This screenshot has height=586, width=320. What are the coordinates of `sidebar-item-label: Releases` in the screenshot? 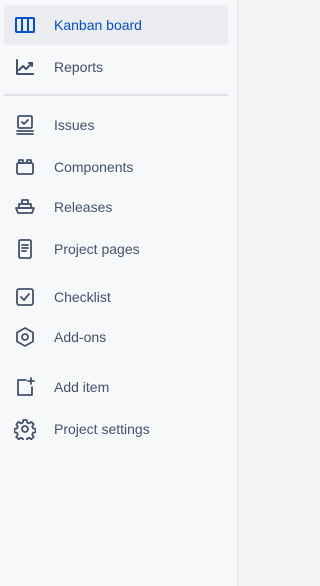 It's located at (83, 207).